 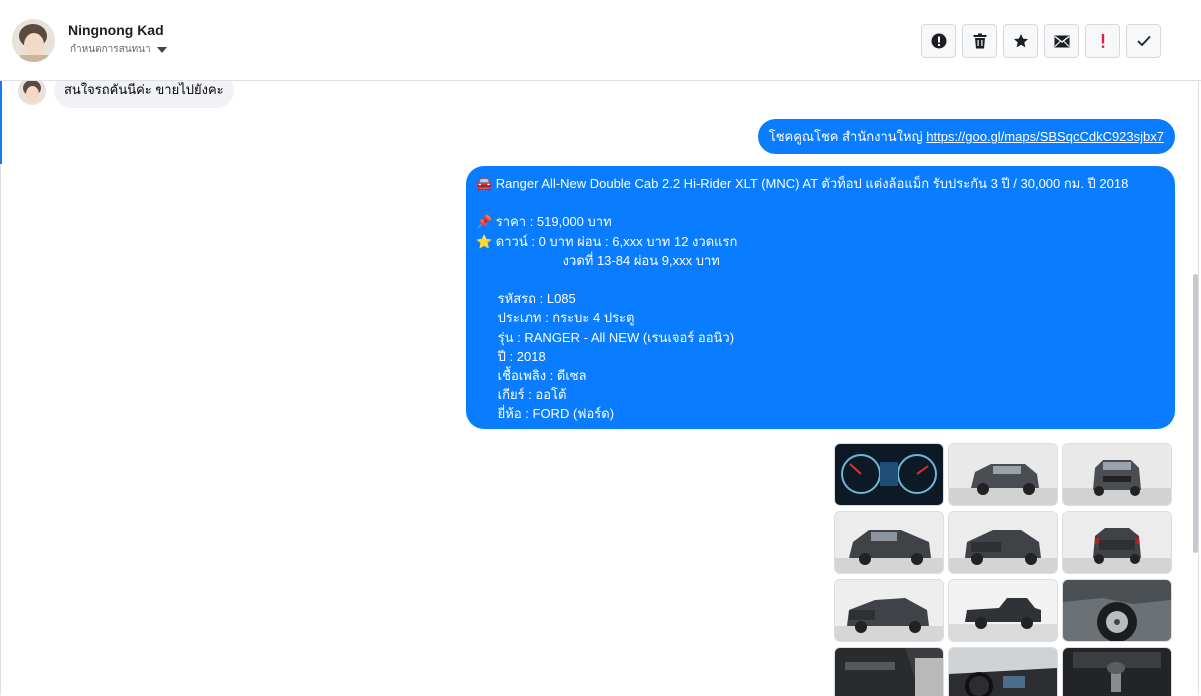 I want to click on listing-line: ยี่ห้อ : FORD (ฟอร์ด), so click(x=545, y=414).